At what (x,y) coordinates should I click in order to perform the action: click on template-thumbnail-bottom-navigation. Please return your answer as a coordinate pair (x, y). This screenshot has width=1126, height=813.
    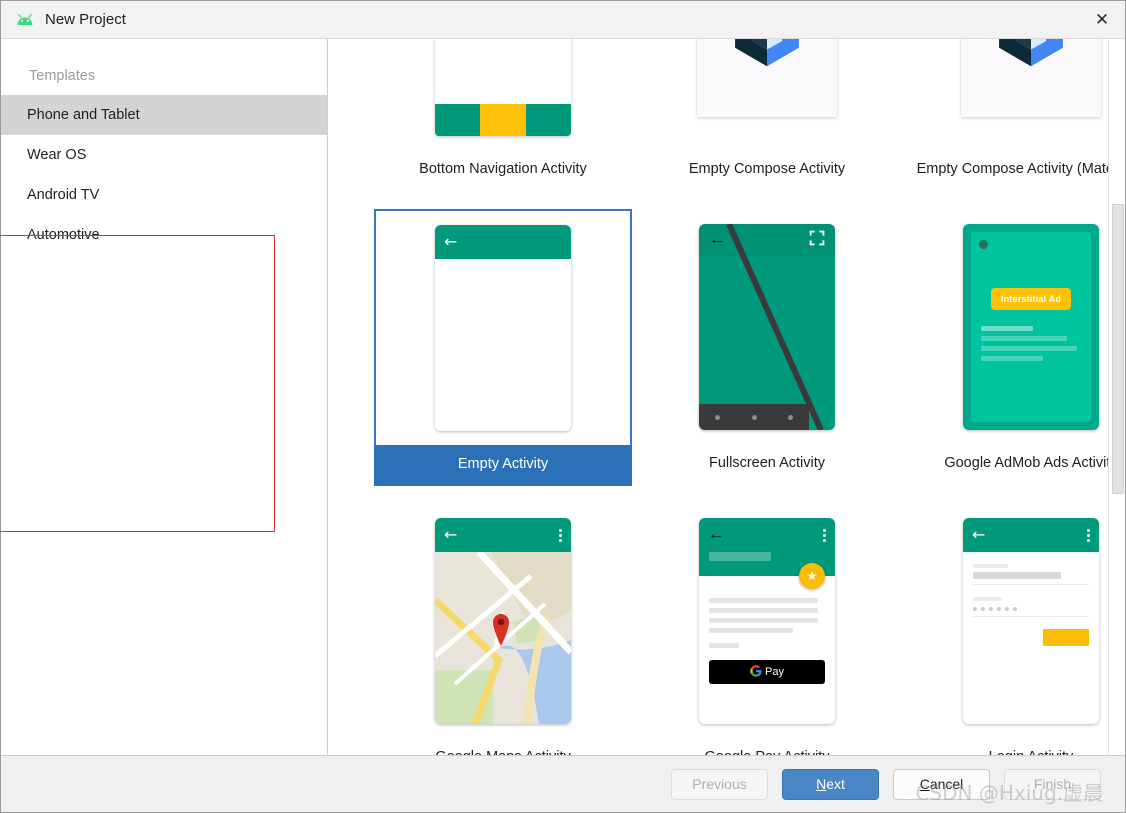
    Looking at the image, I should click on (503, 95).